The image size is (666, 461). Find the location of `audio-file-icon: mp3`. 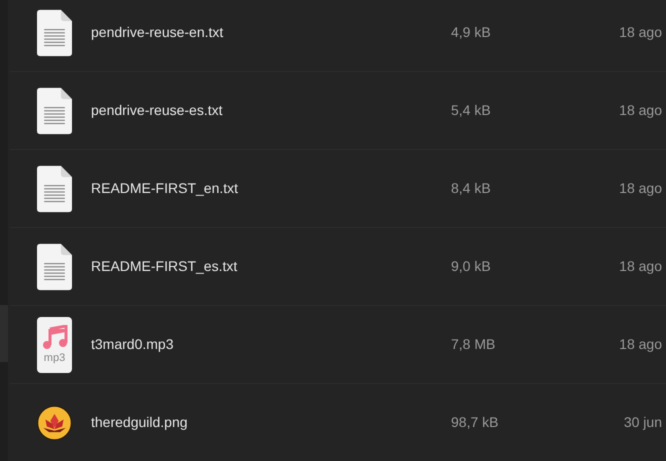

audio-file-icon: mp3 is located at coordinates (54, 344).